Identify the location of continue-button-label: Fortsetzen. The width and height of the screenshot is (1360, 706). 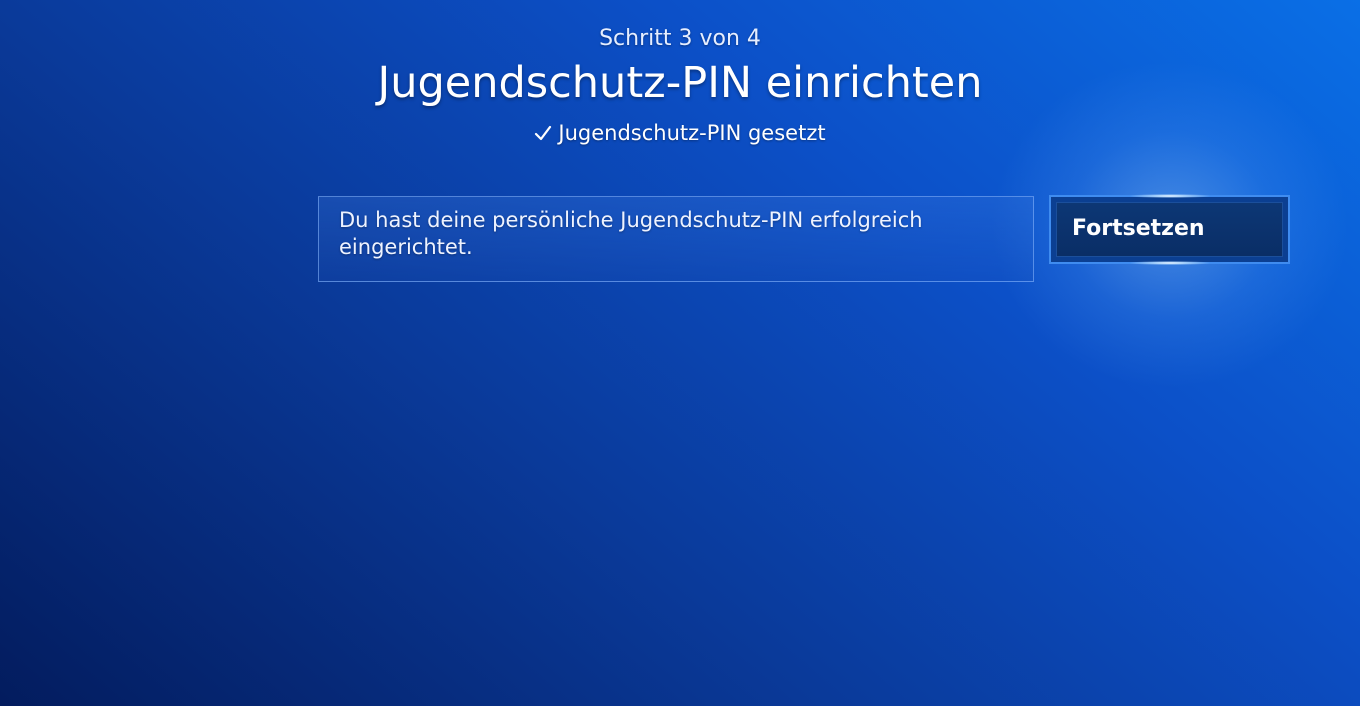
(1138, 228).